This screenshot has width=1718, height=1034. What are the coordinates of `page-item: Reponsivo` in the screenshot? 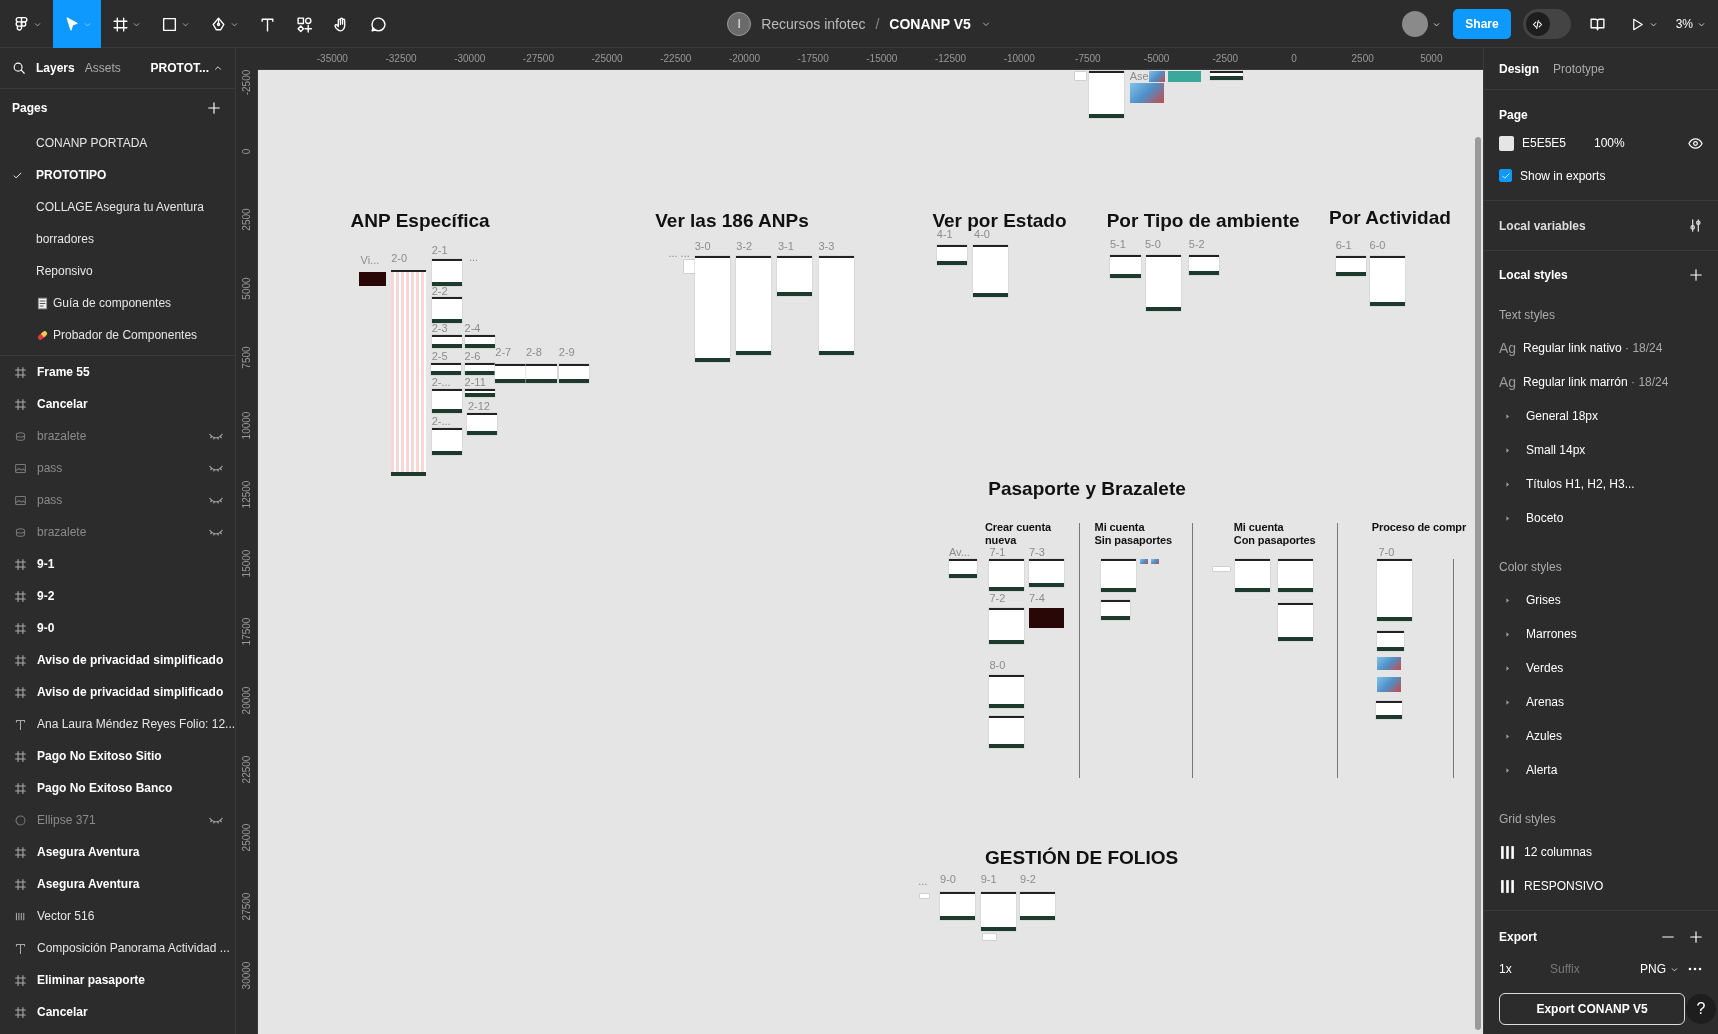 It's located at (117, 271).